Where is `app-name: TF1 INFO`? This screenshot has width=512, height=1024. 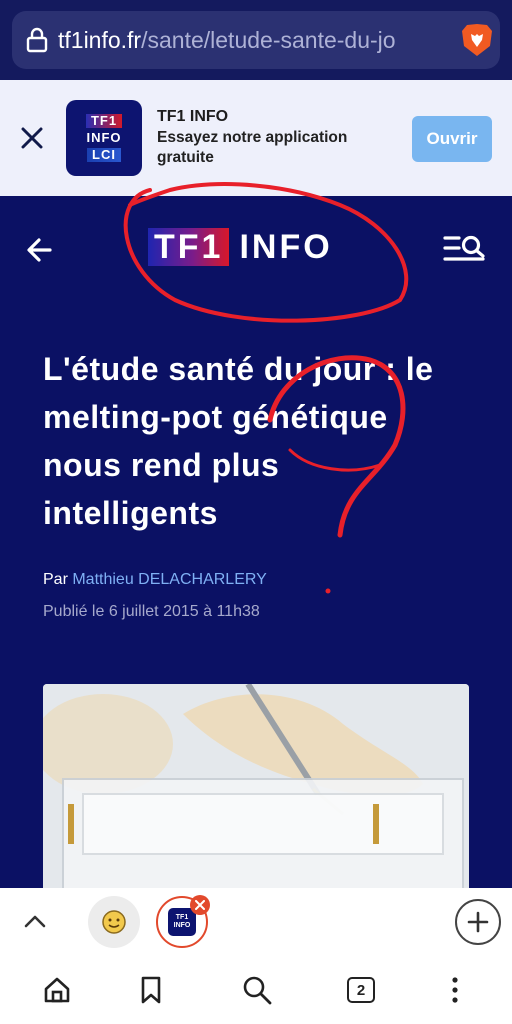 app-name: TF1 INFO is located at coordinates (193, 116).